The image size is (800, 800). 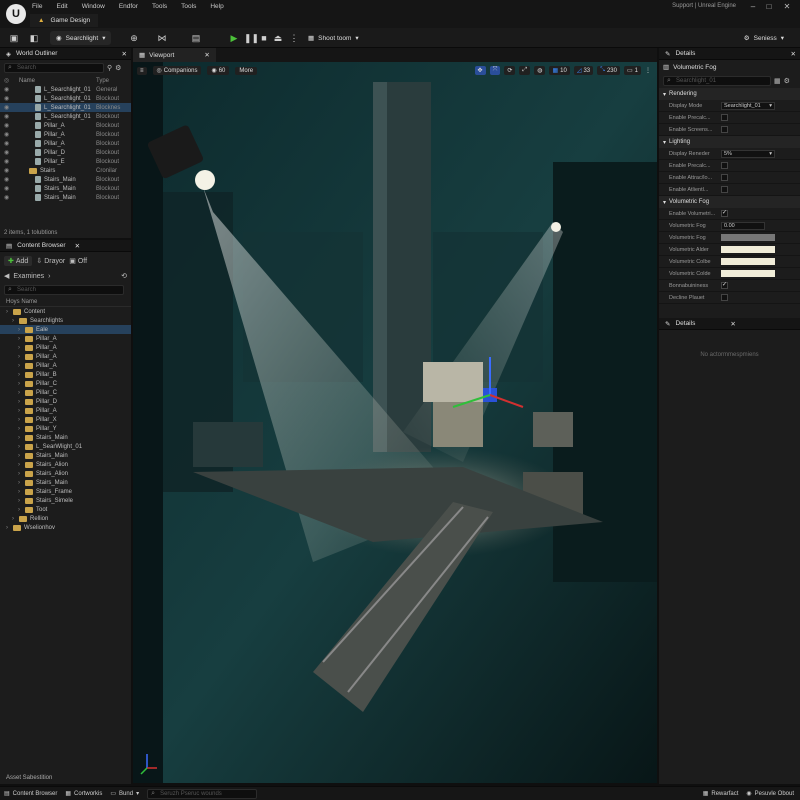 What do you see at coordinates (65, 473) in the screenshot?
I see `content-tree-item: › Stairs_Alion` at bounding box center [65, 473].